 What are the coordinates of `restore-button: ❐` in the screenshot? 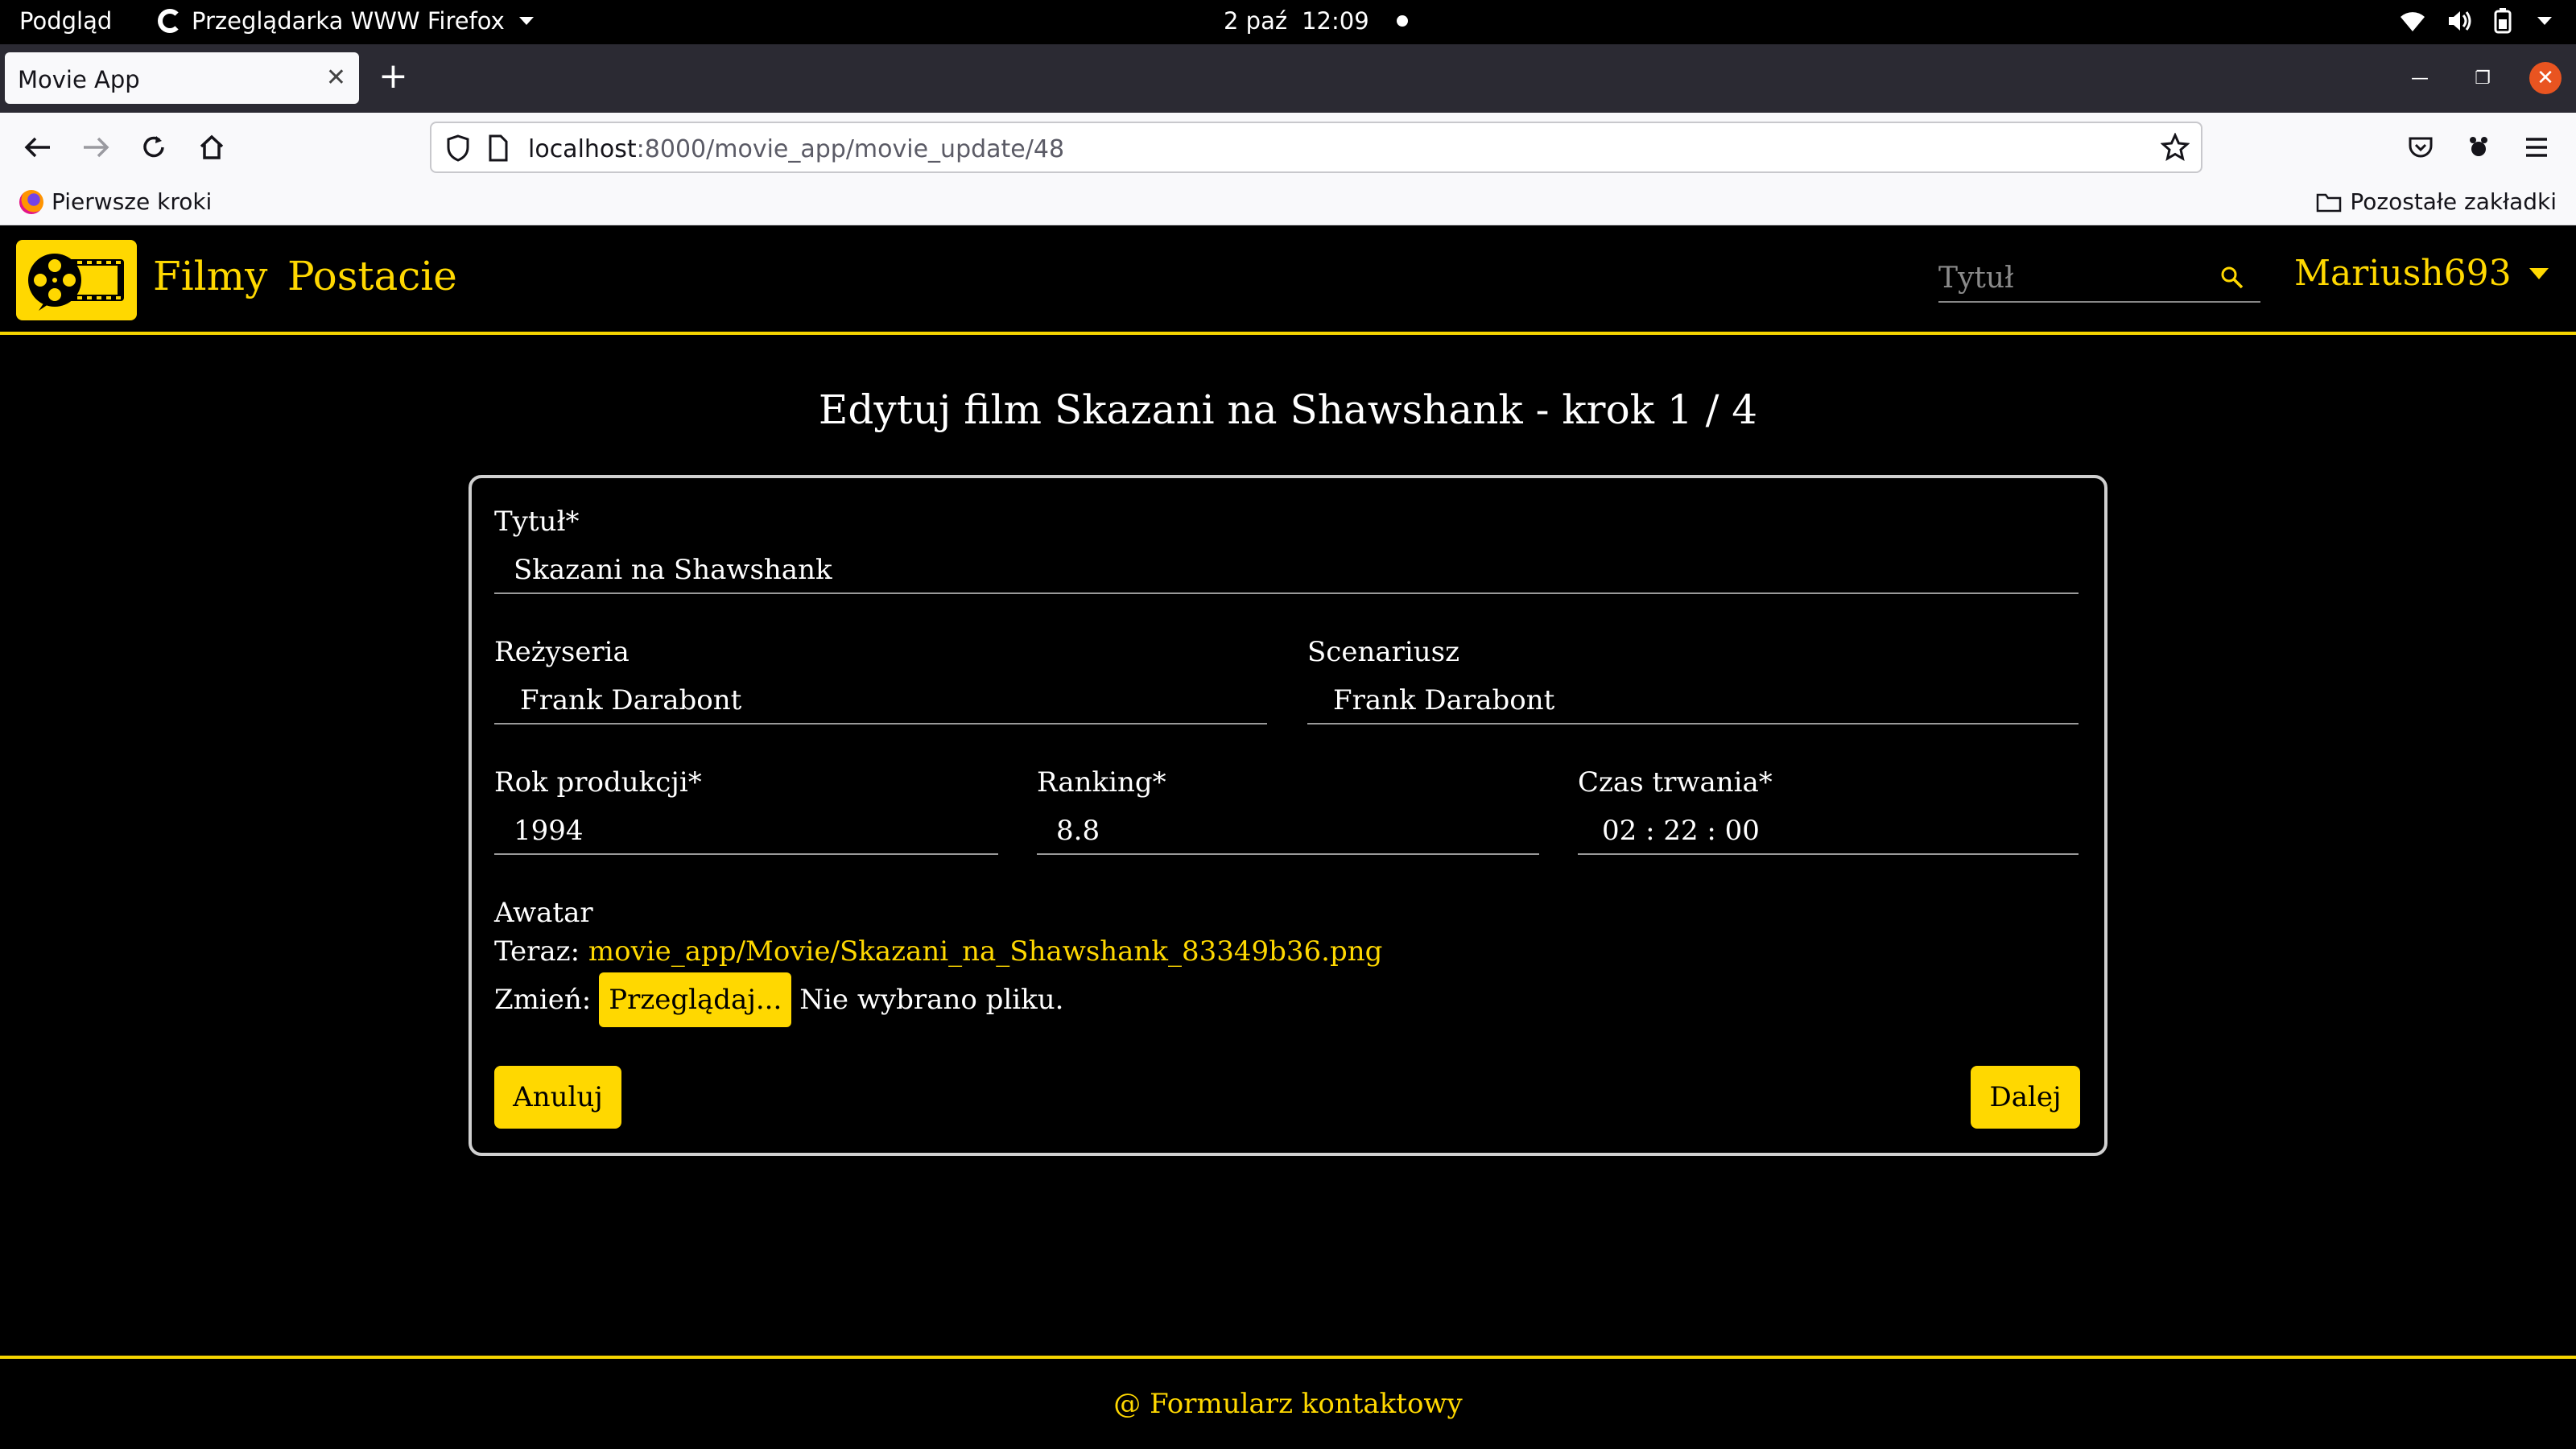 It's located at (2483, 78).